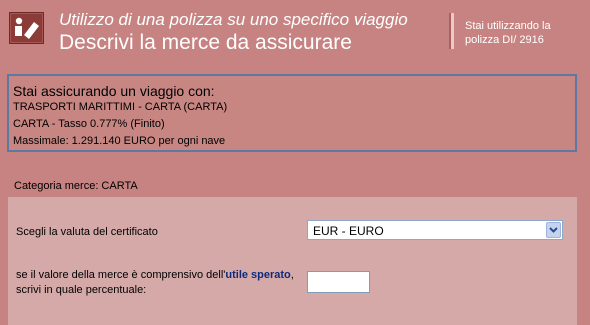 The height and width of the screenshot is (325, 590). Describe the element at coordinates (205, 42) in the screenshot. I see `page-title: Descrivi la merce da assicurare` at that location.